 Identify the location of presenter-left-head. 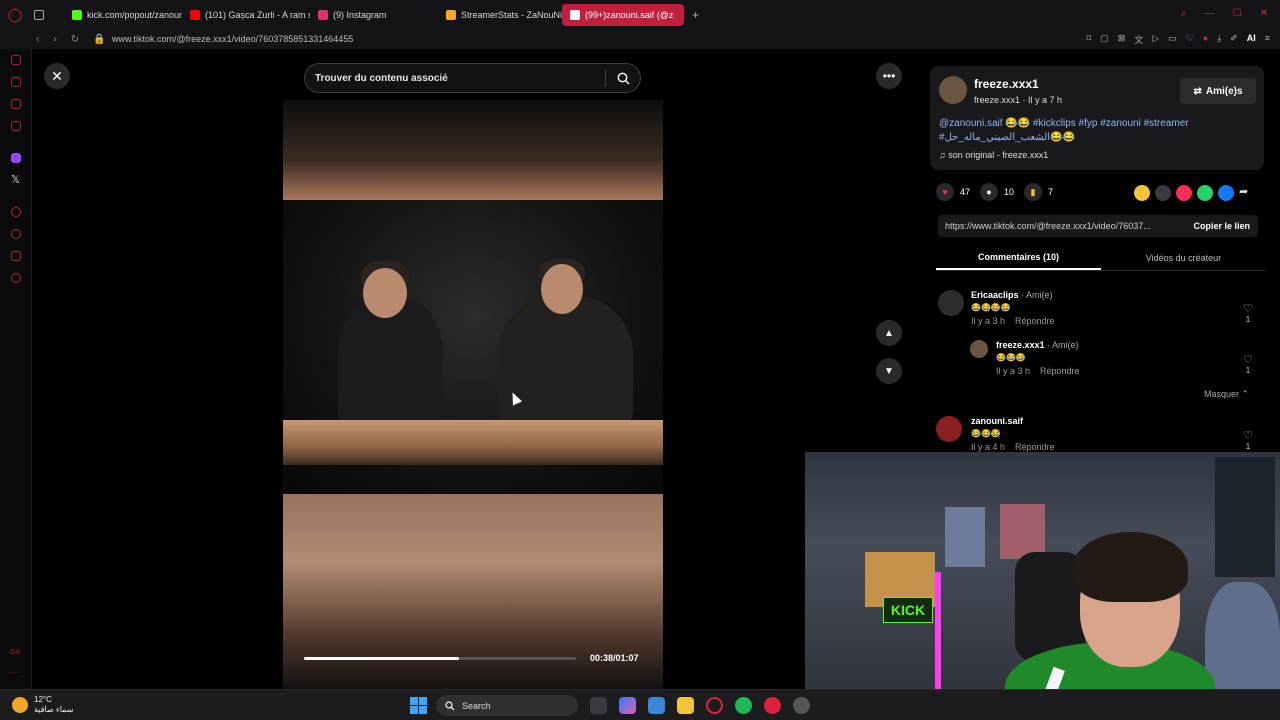
(385, 293).